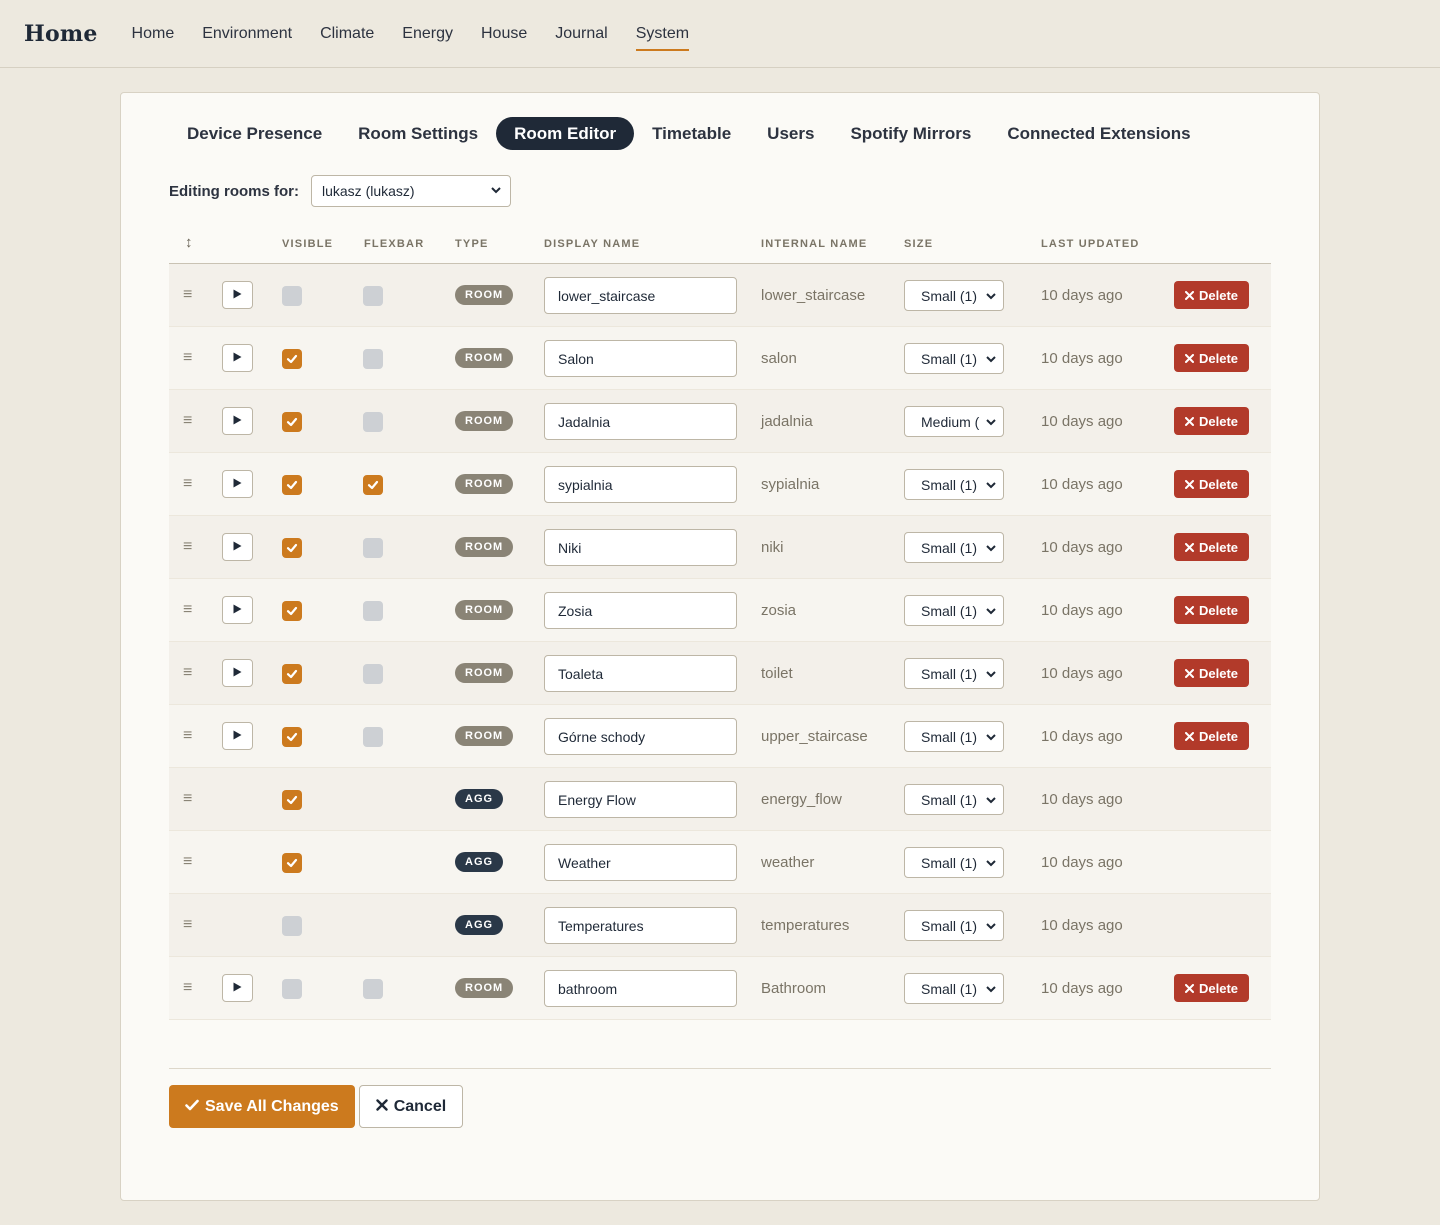 The width and height of the screenshot is (1440, 1225). What do you see at coordinates (691, 133) in the screenshot?
I see `tab-timetable: Timetable` at bounding box center [691, 133].